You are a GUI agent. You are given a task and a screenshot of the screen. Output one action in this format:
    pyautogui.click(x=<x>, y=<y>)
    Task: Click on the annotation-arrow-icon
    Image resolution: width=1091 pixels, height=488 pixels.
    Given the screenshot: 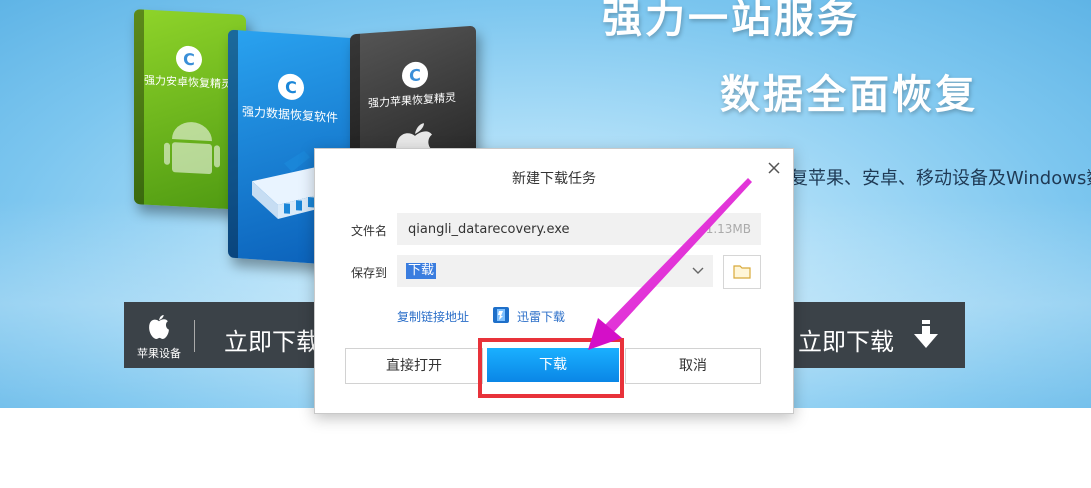 What is the action you would take?
    pyautogui.click(x=670, y=264)
    